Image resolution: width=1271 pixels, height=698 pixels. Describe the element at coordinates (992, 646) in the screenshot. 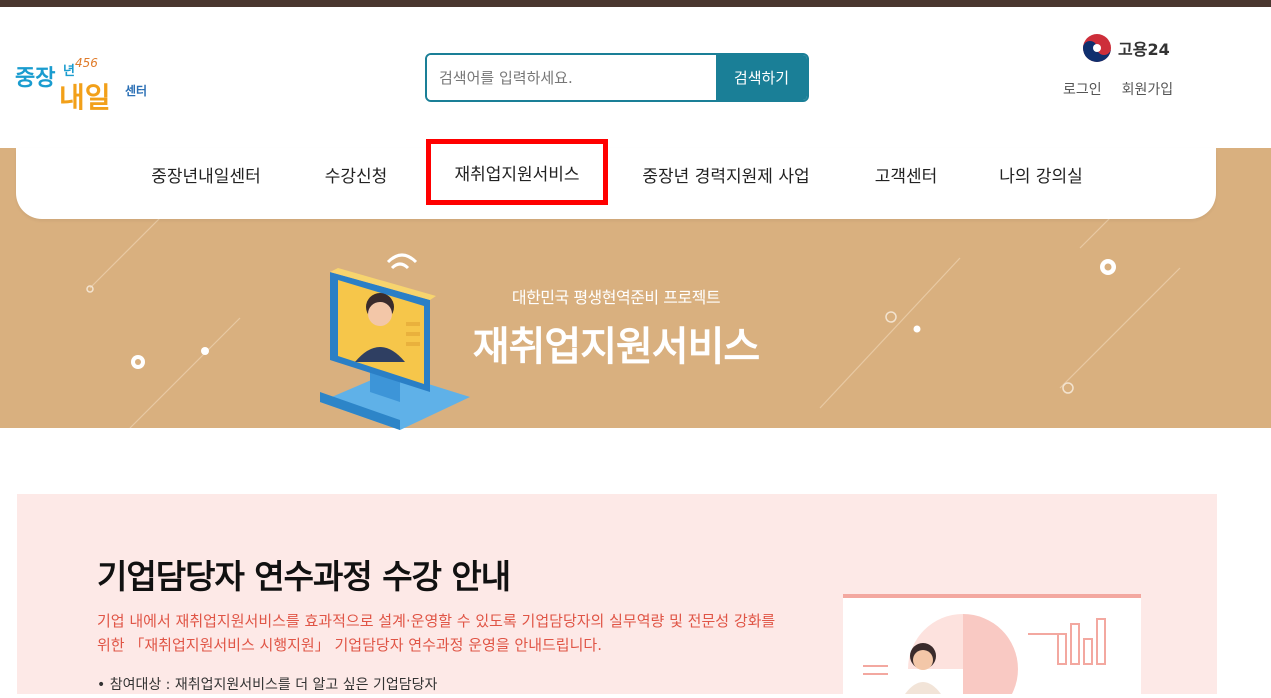

I see `office-illustration` at that location.